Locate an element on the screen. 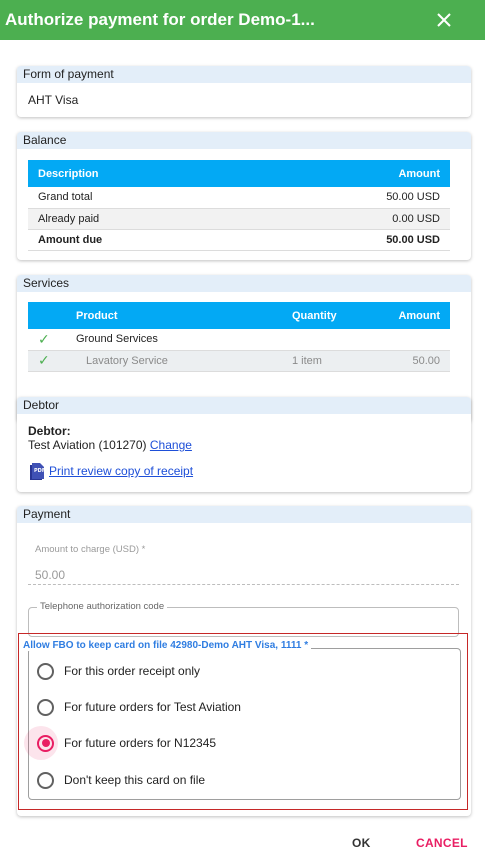 Image resolution: width=485 pixels, height=865 pixels. balance-row-amount: 0.00 USD is located at coordinates (351, 219).